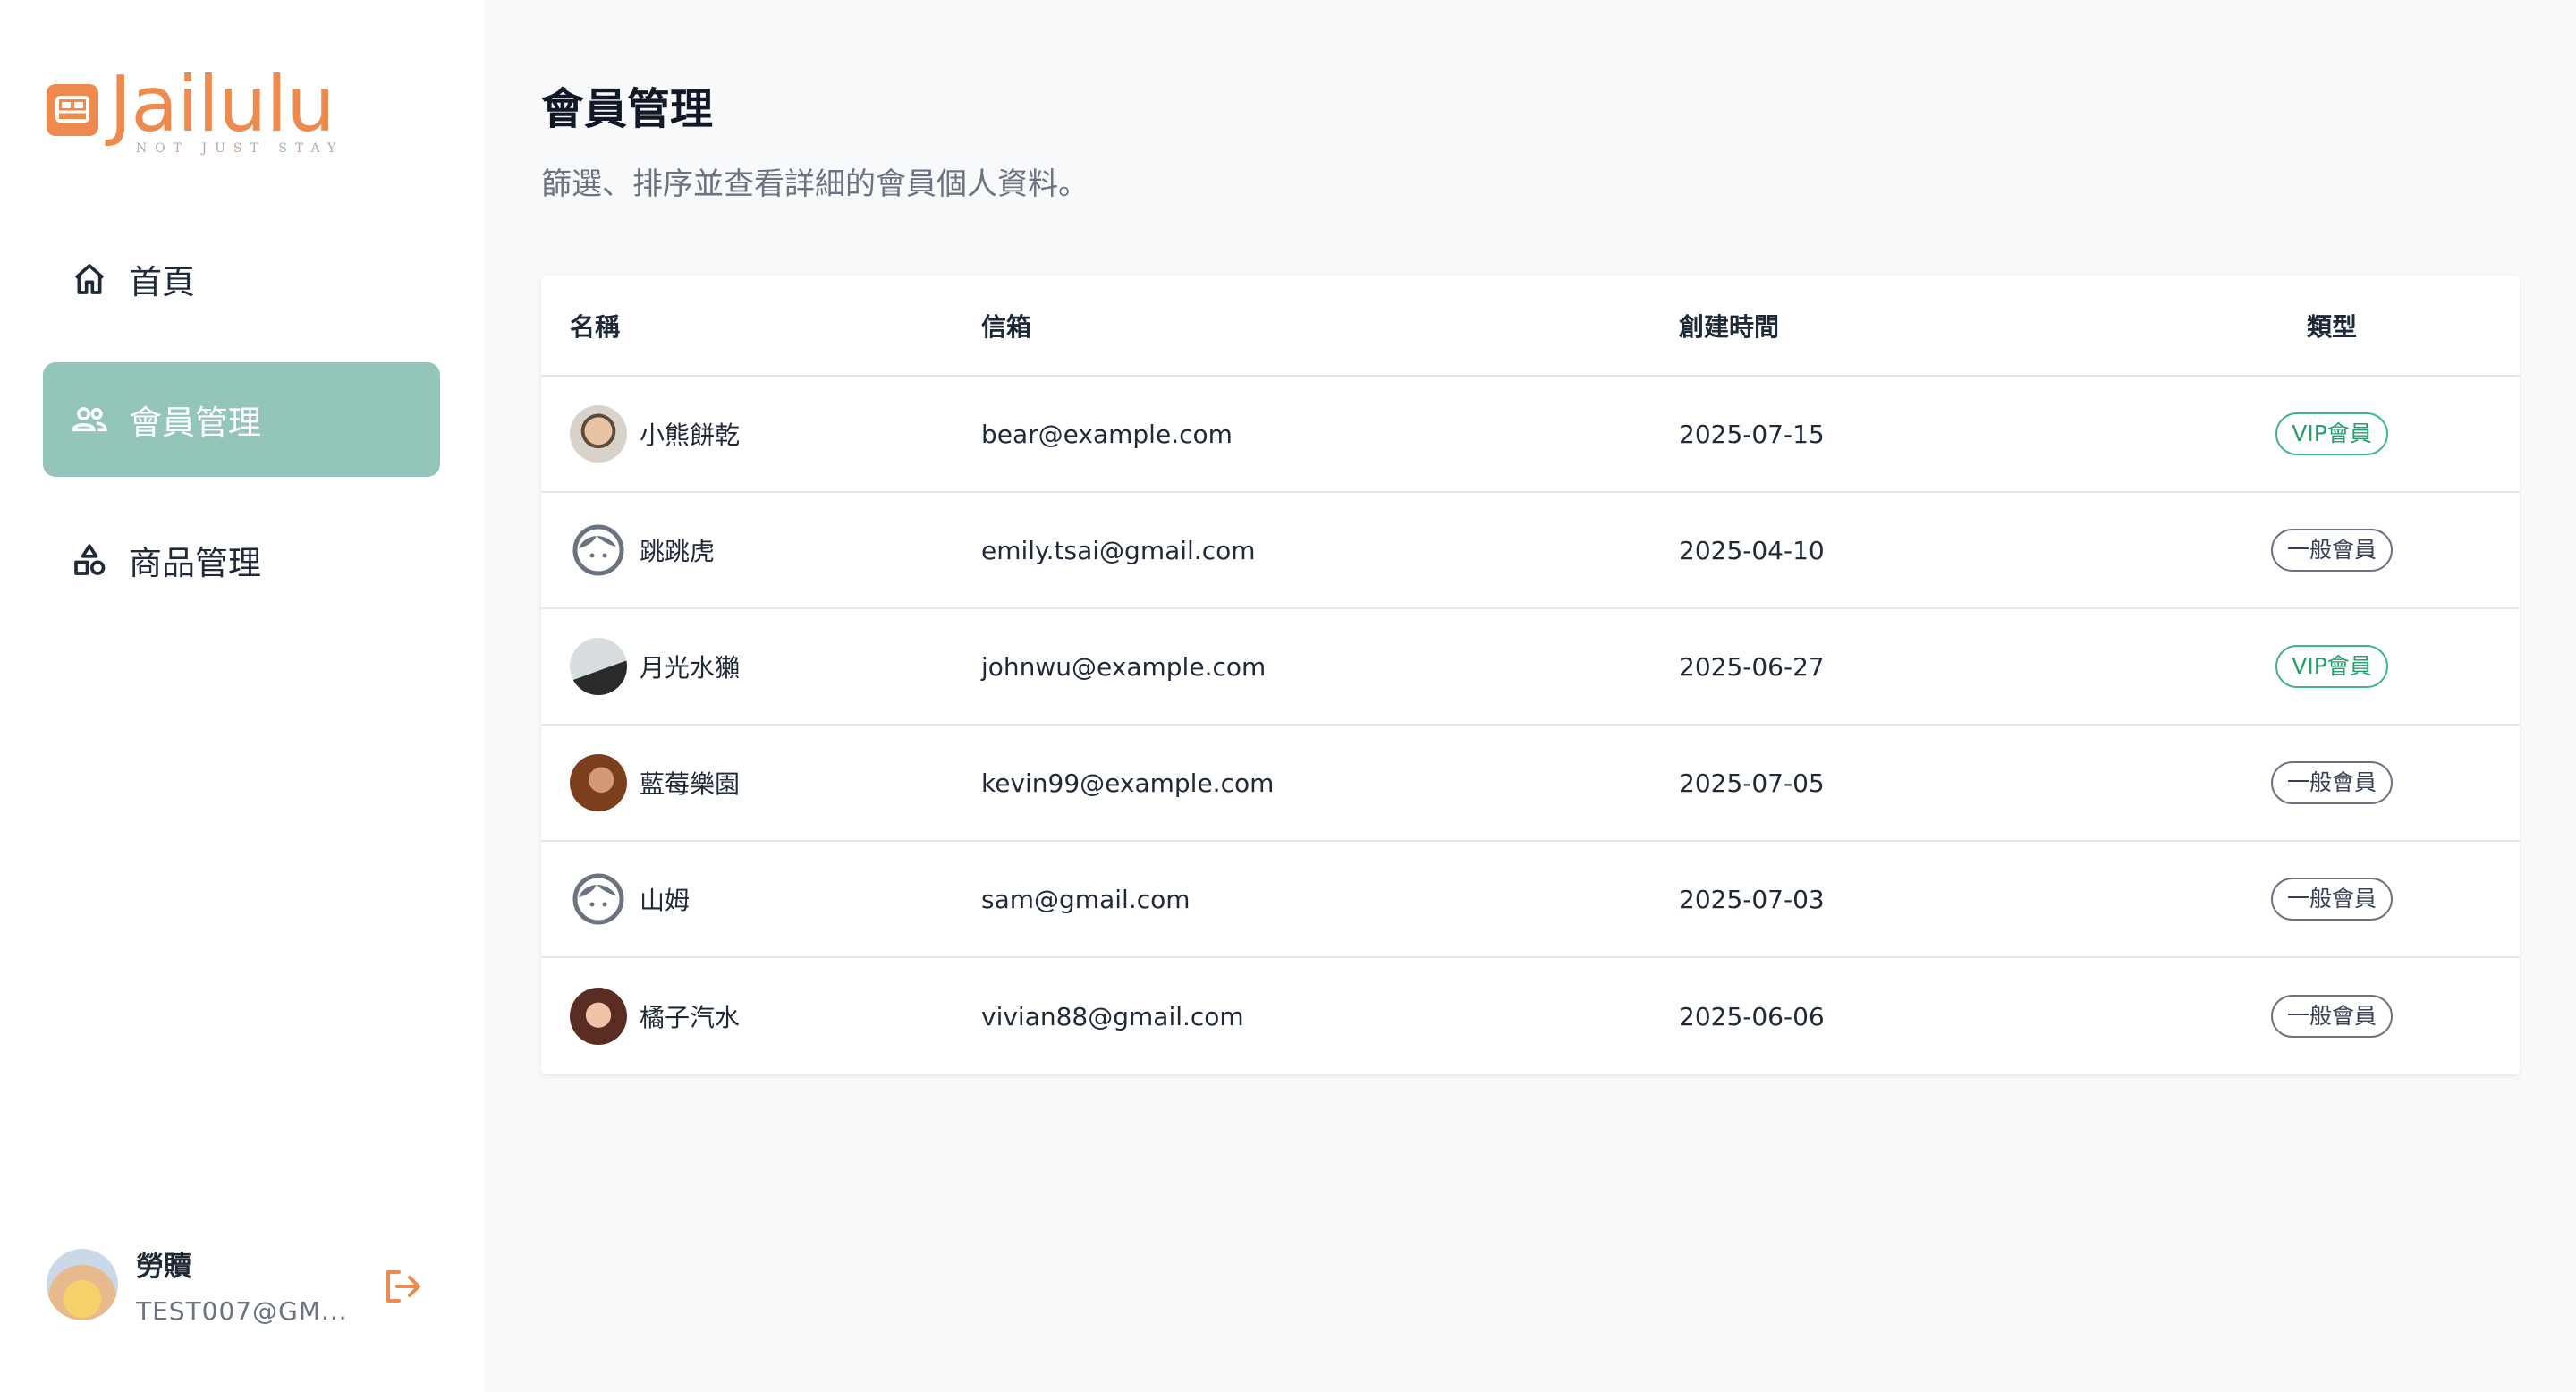 The width and height of the screenshot is (2576, 1392). What do you see at coordinates (163, 1267) in the screenshot?
I see `user-name: 勞贖` at bounding box center [163, 1267].